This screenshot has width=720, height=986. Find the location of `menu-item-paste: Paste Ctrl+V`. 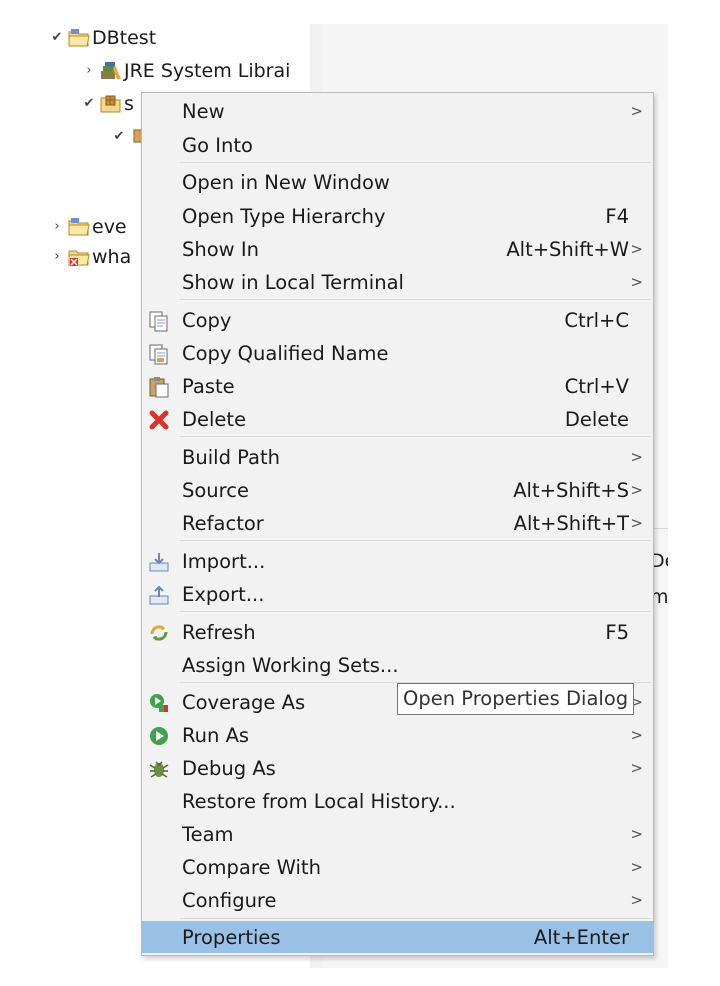

menu-item-paste: Paste Ctrl+V is located at coordinates (397, 386).